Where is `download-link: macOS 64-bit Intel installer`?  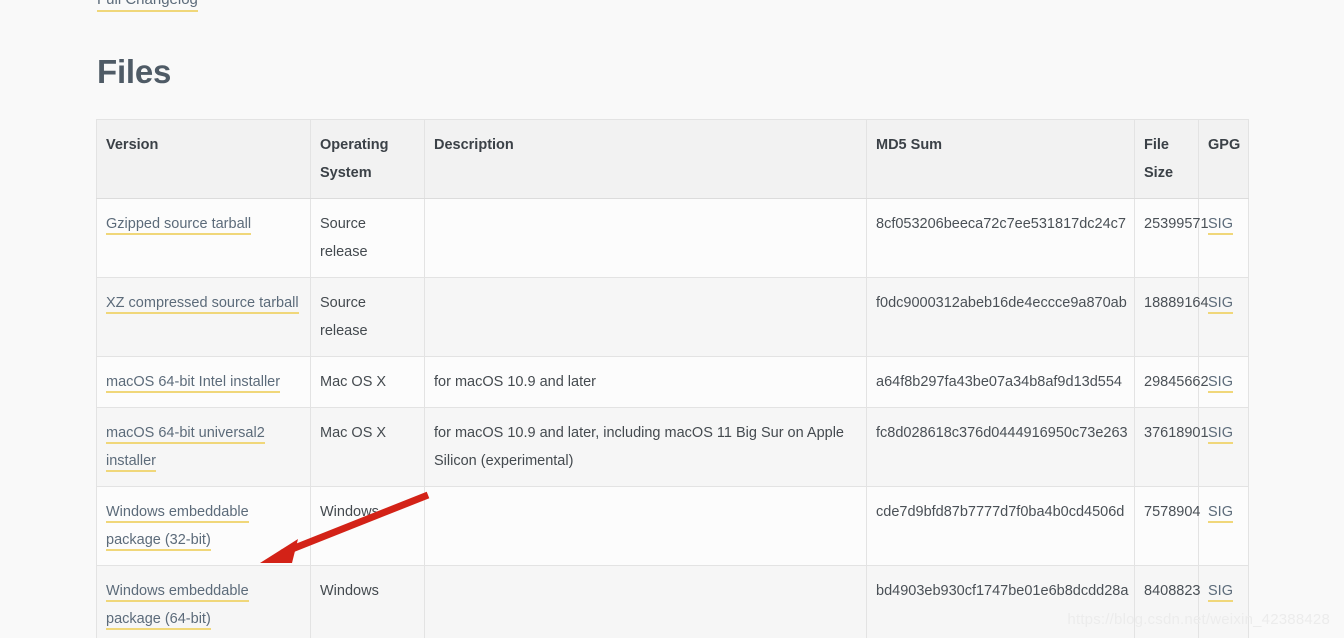 download-link: macOS 64-bit Intel installer is located at coordinates (193, 383).